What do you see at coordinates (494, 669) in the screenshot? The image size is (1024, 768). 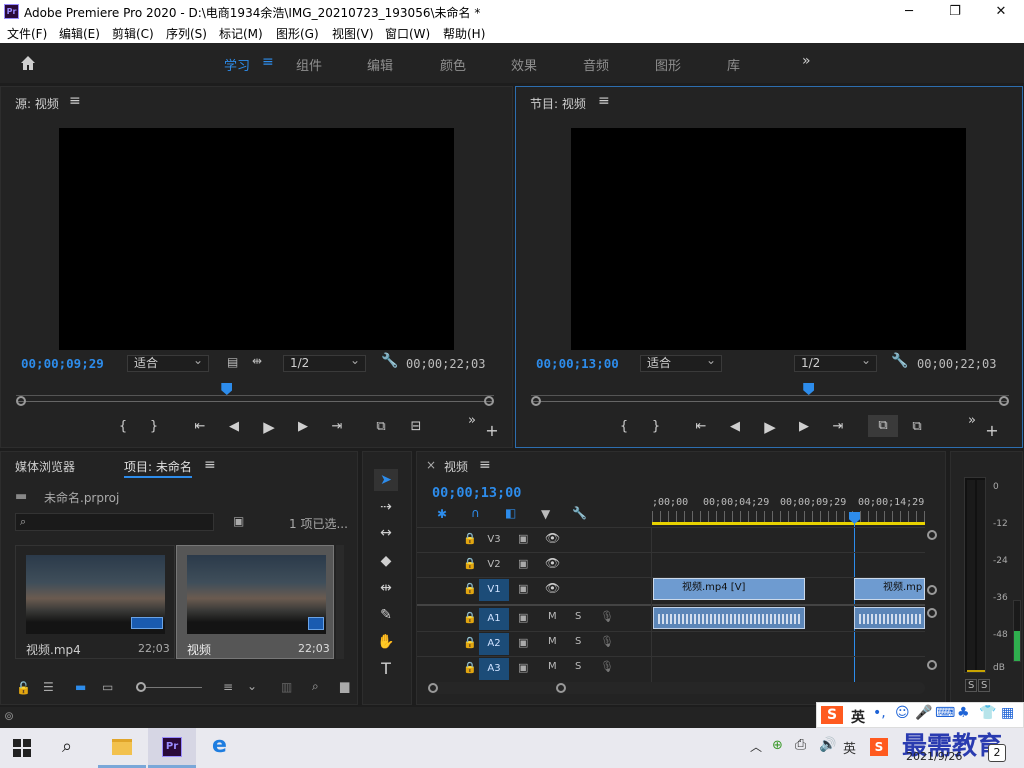 I see `track-a3: A3` at bounding box center [494, 669].